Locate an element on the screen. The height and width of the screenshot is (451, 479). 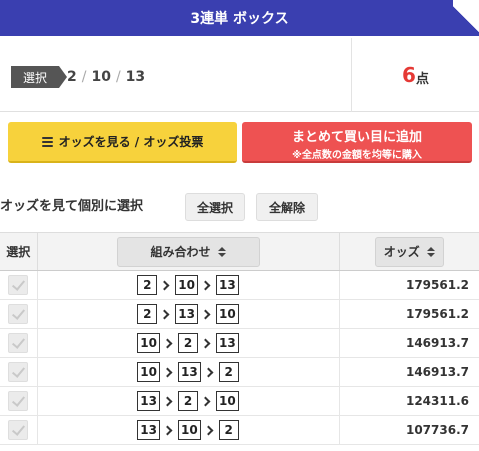
page-header: 3連単 ボックス is located at coordinates (239, 18).